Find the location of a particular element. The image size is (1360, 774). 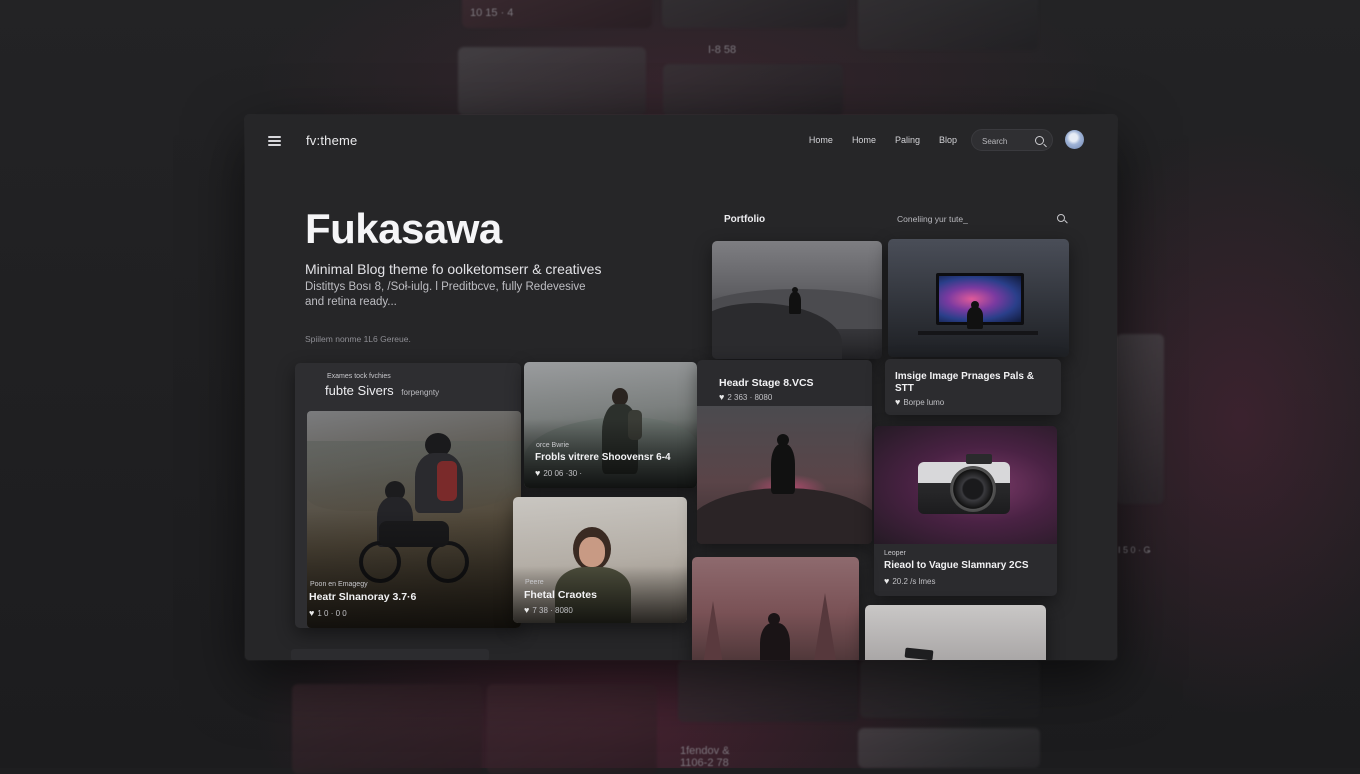

portfolio-card-walker: Headr Stage 8.VCS ♥2 363 · 8080 is located at coordinates (784, 452).